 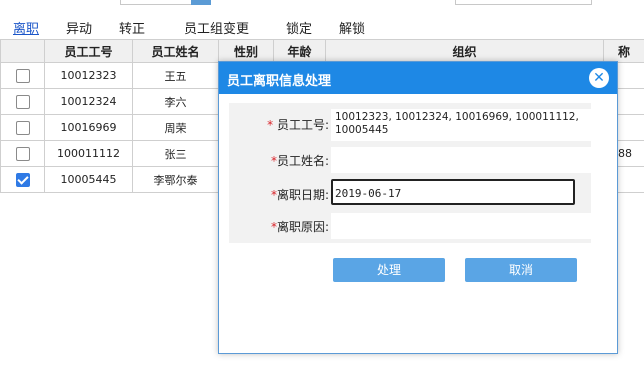 I want to click on row-checkbox-checked, so click(x=22, y=179).